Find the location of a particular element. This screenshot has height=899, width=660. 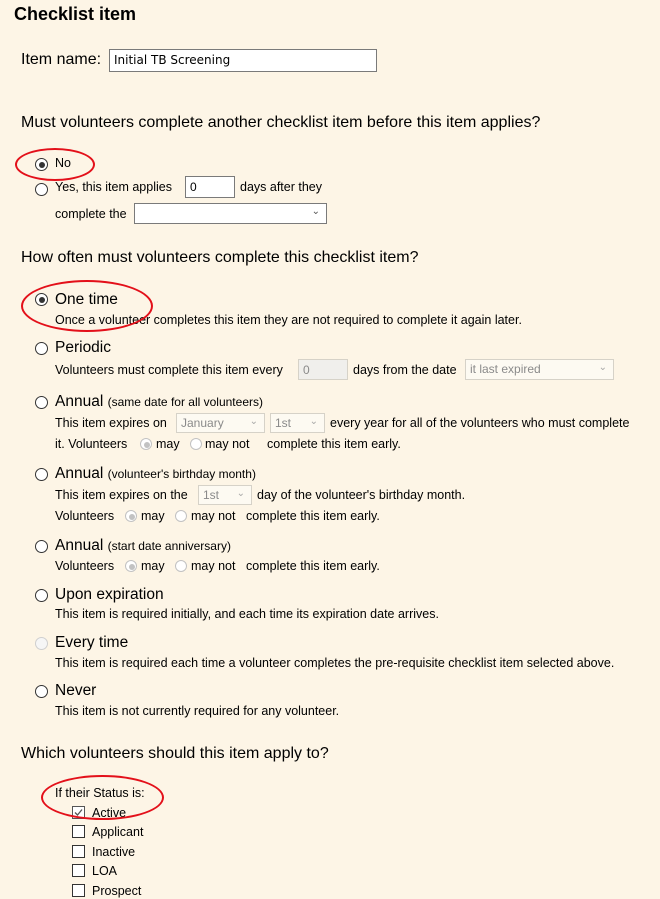

freq-annual-birthday-day-value: 1st is located at coordinates (211, 495).